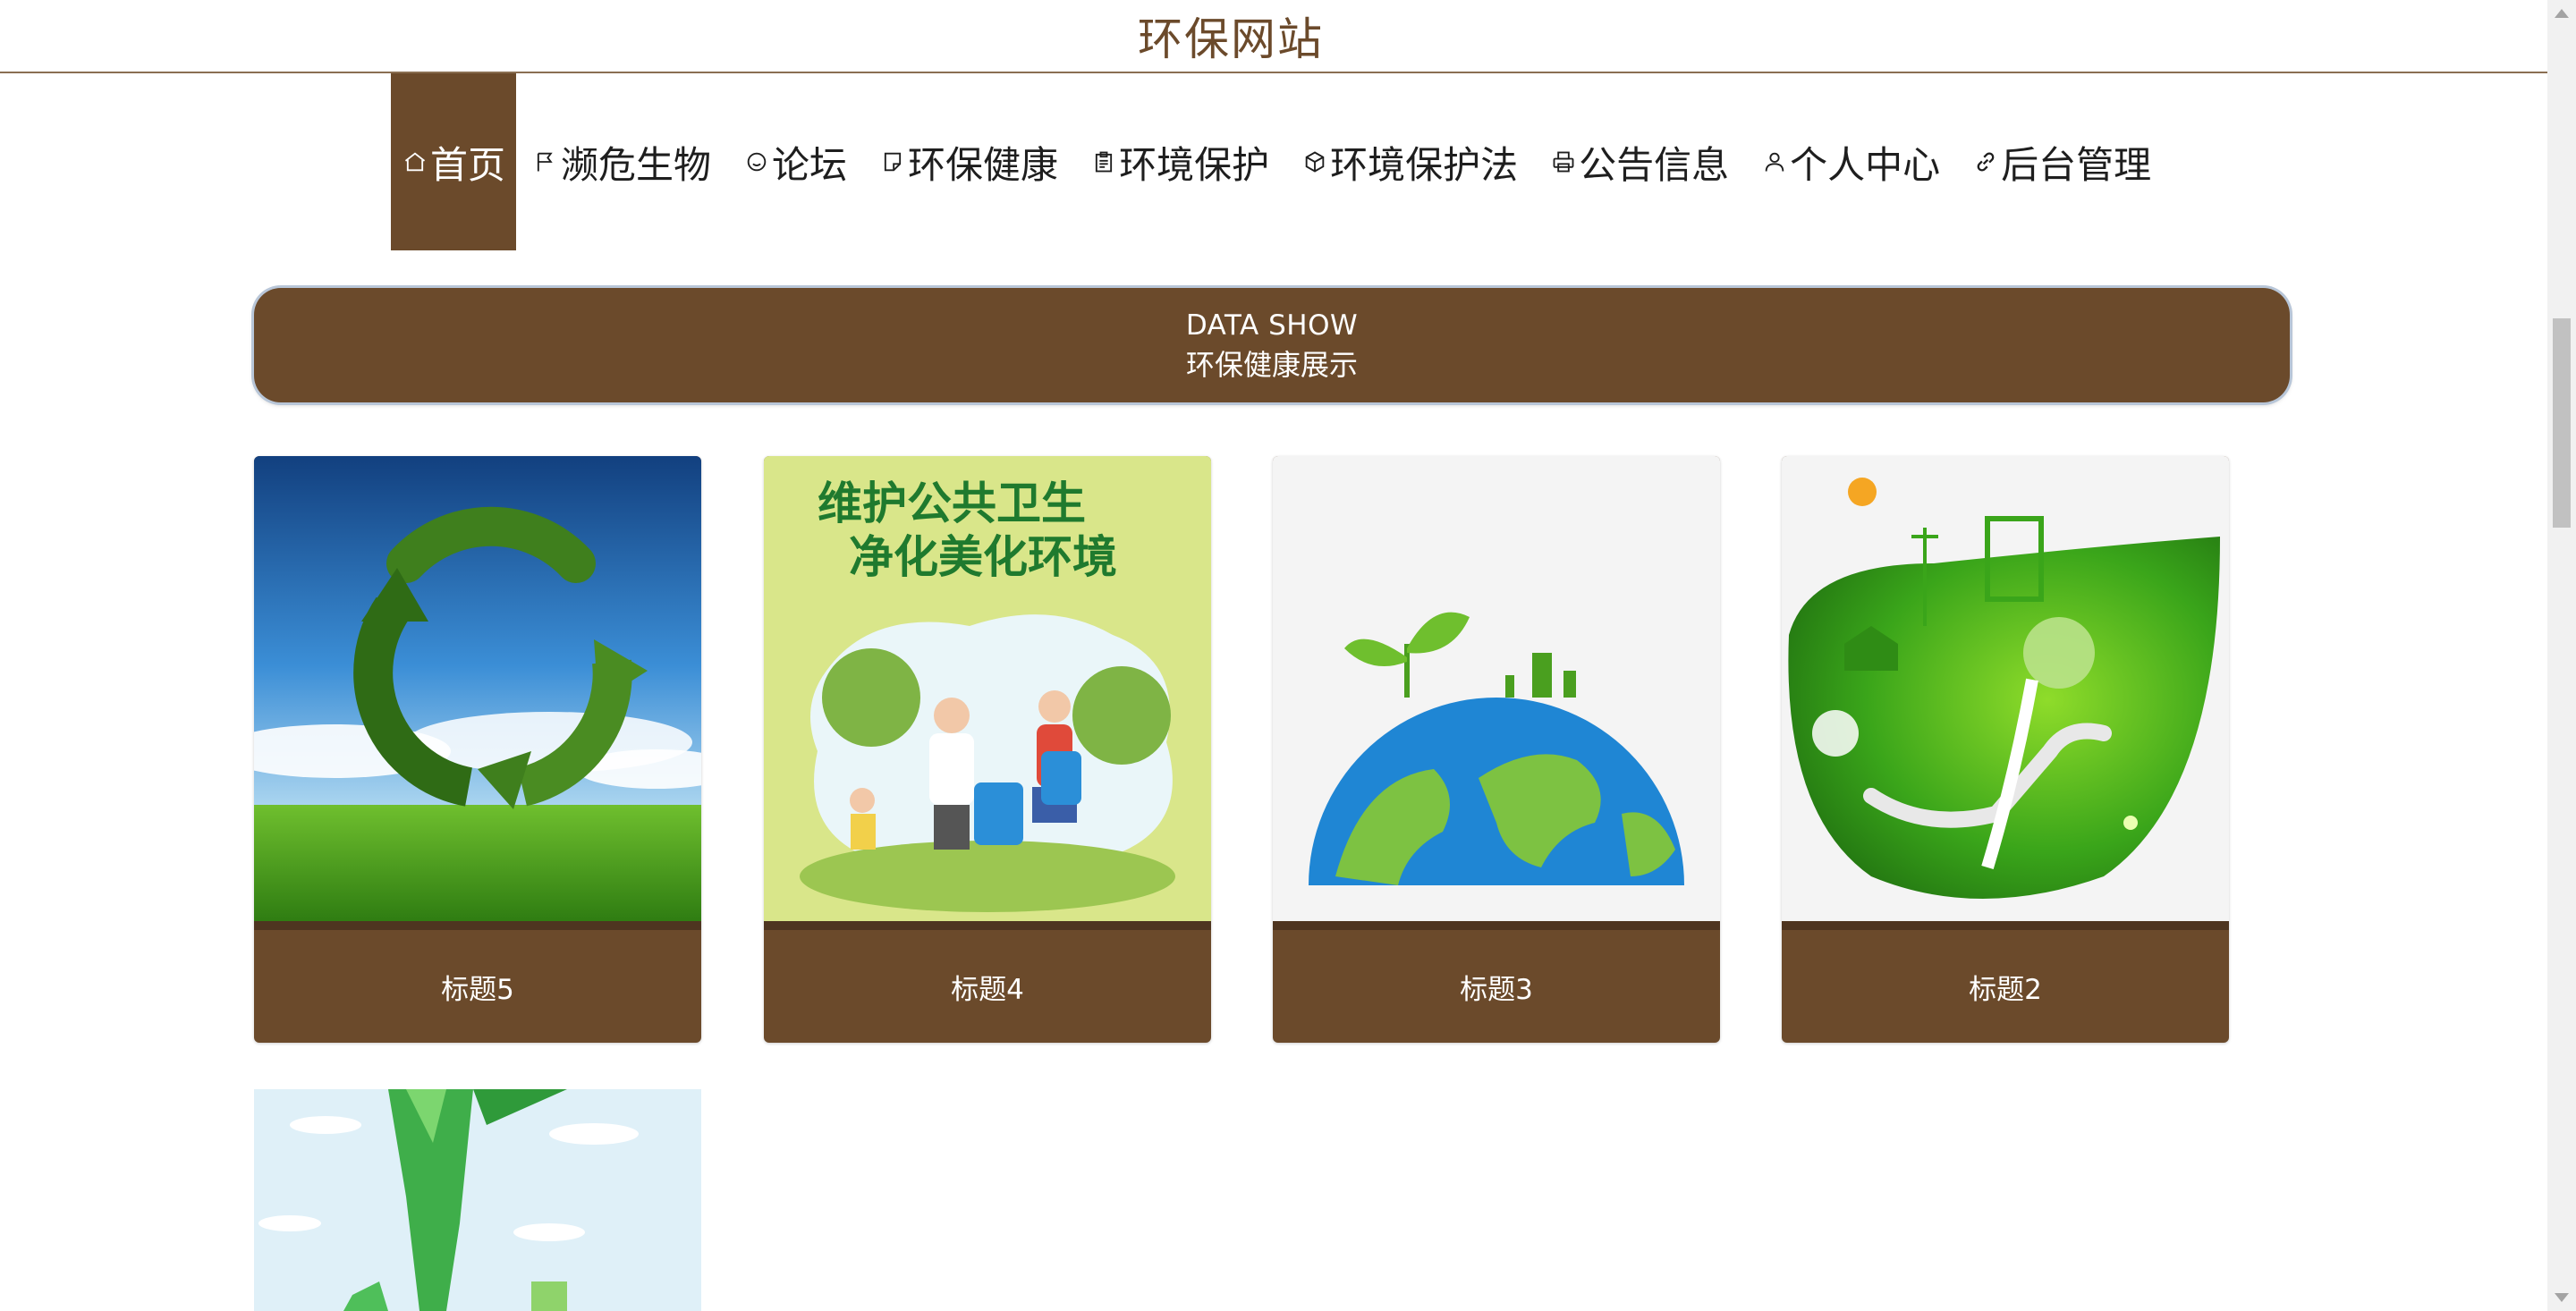 The image size is (2576, 1311). What do you see at coordinates (468, 164) in the screenshot?
I see `nav-item-label: 首页` at bounding box center [468, 164].